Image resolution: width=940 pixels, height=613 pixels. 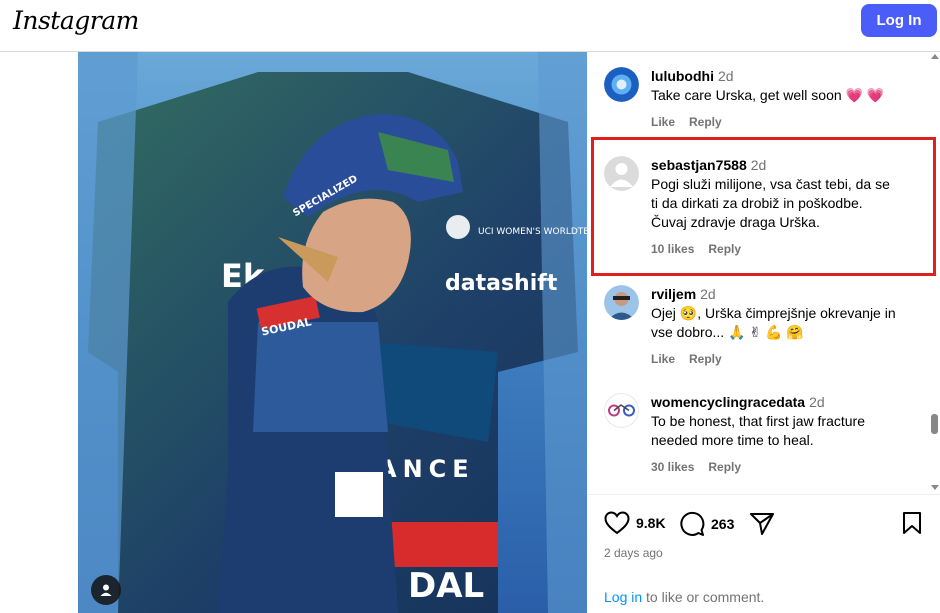 What do you see at coordinates (617, 523) in the screenshot?
I see `heart-icon` at bounding box center [617, 523].